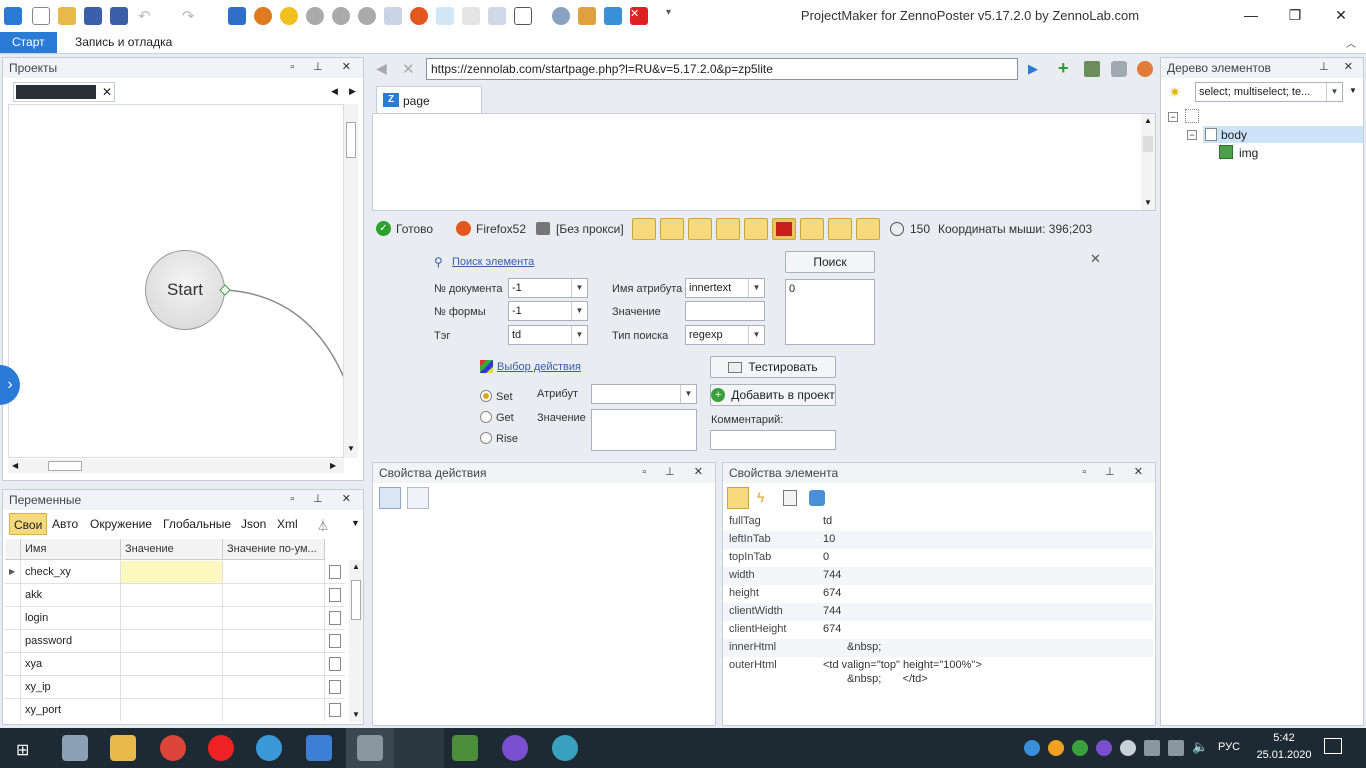 The width and height of the screenshot is (1366, 768). What do you see at coordinates (221, 748) in the screenshot?
I see `yandex-app-icon` at bounding box center [221, 748].